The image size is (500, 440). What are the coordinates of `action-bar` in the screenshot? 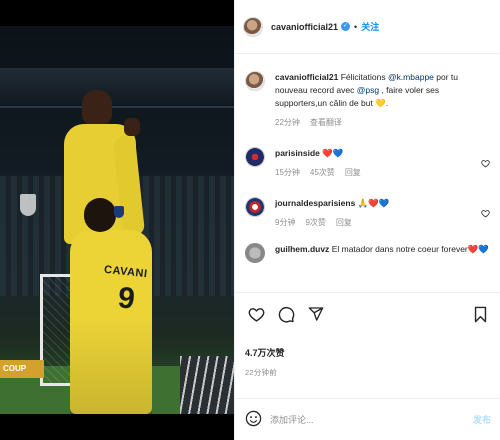 It's located at (367, 318).